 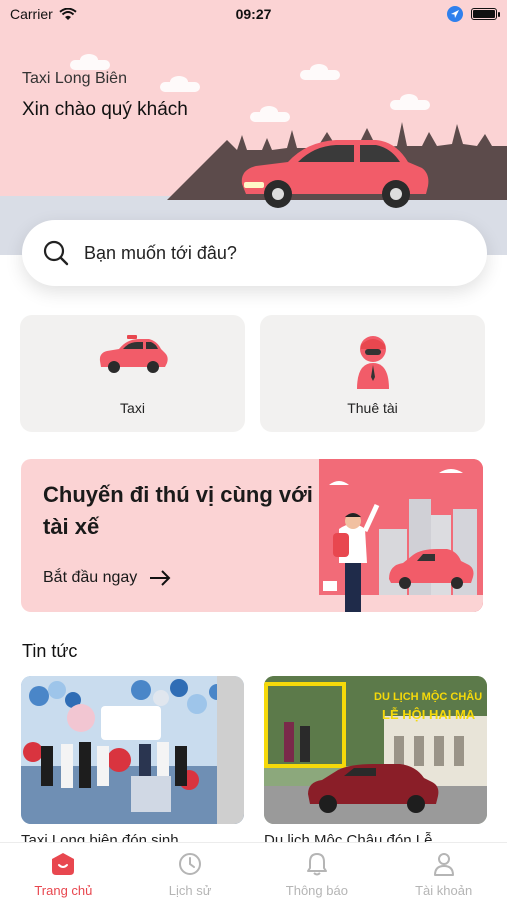 I want to click on status-bar: Carrier 09:27, so click(x=253, y=14).